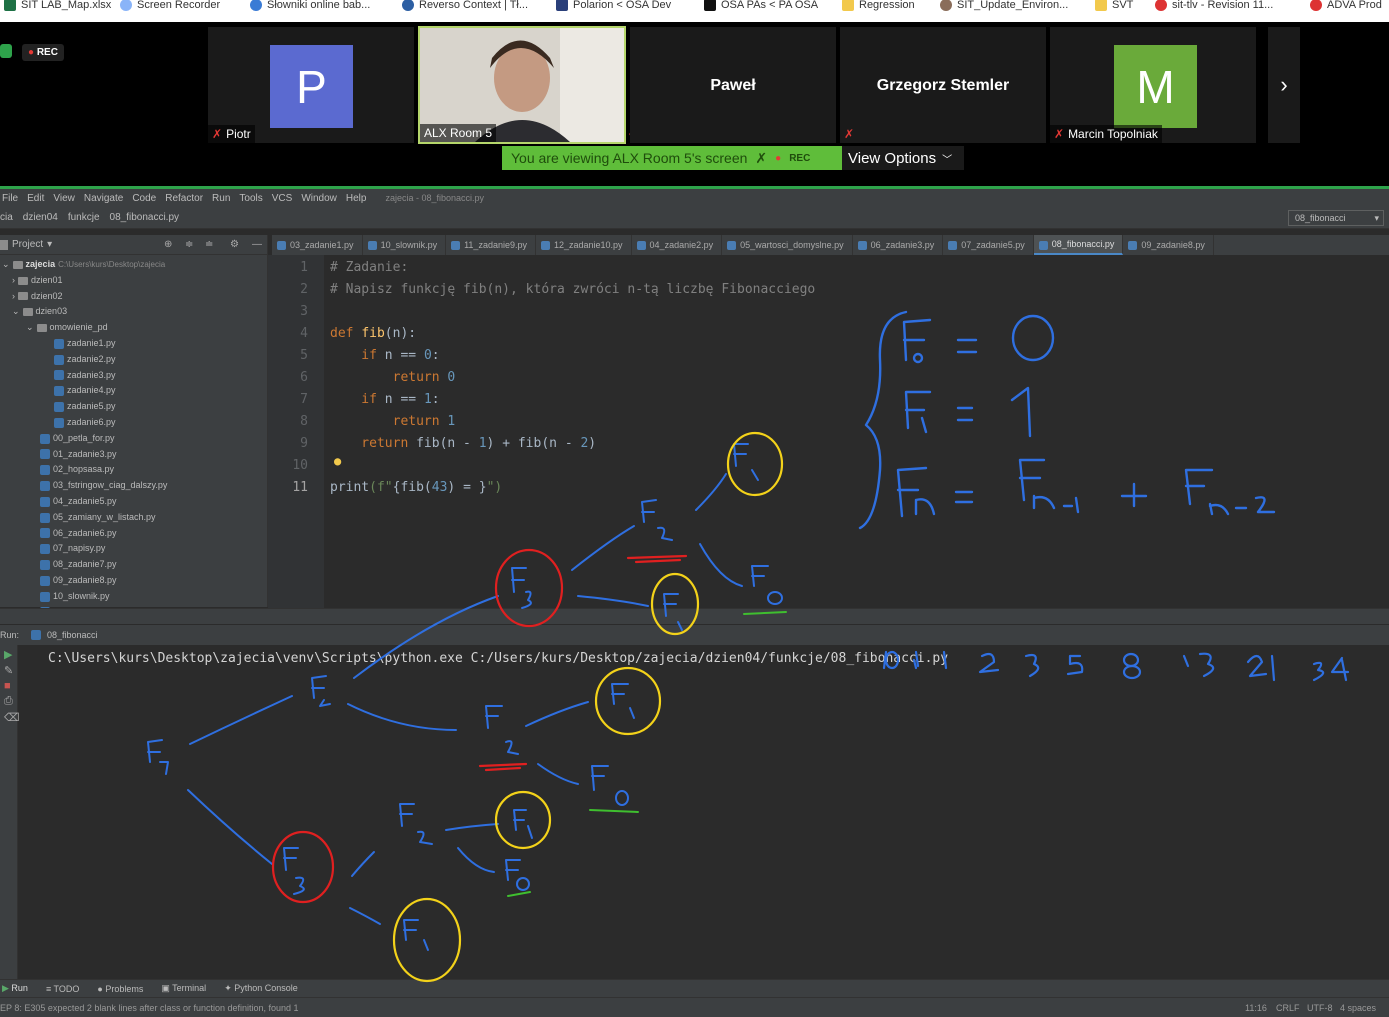 Image resolution: width=1389 pixels, height=1017 pixels. Describe the element at coordinates (133, 312) in the screenshot. I see `tree-folder: ⌄ dzien03` at that location.